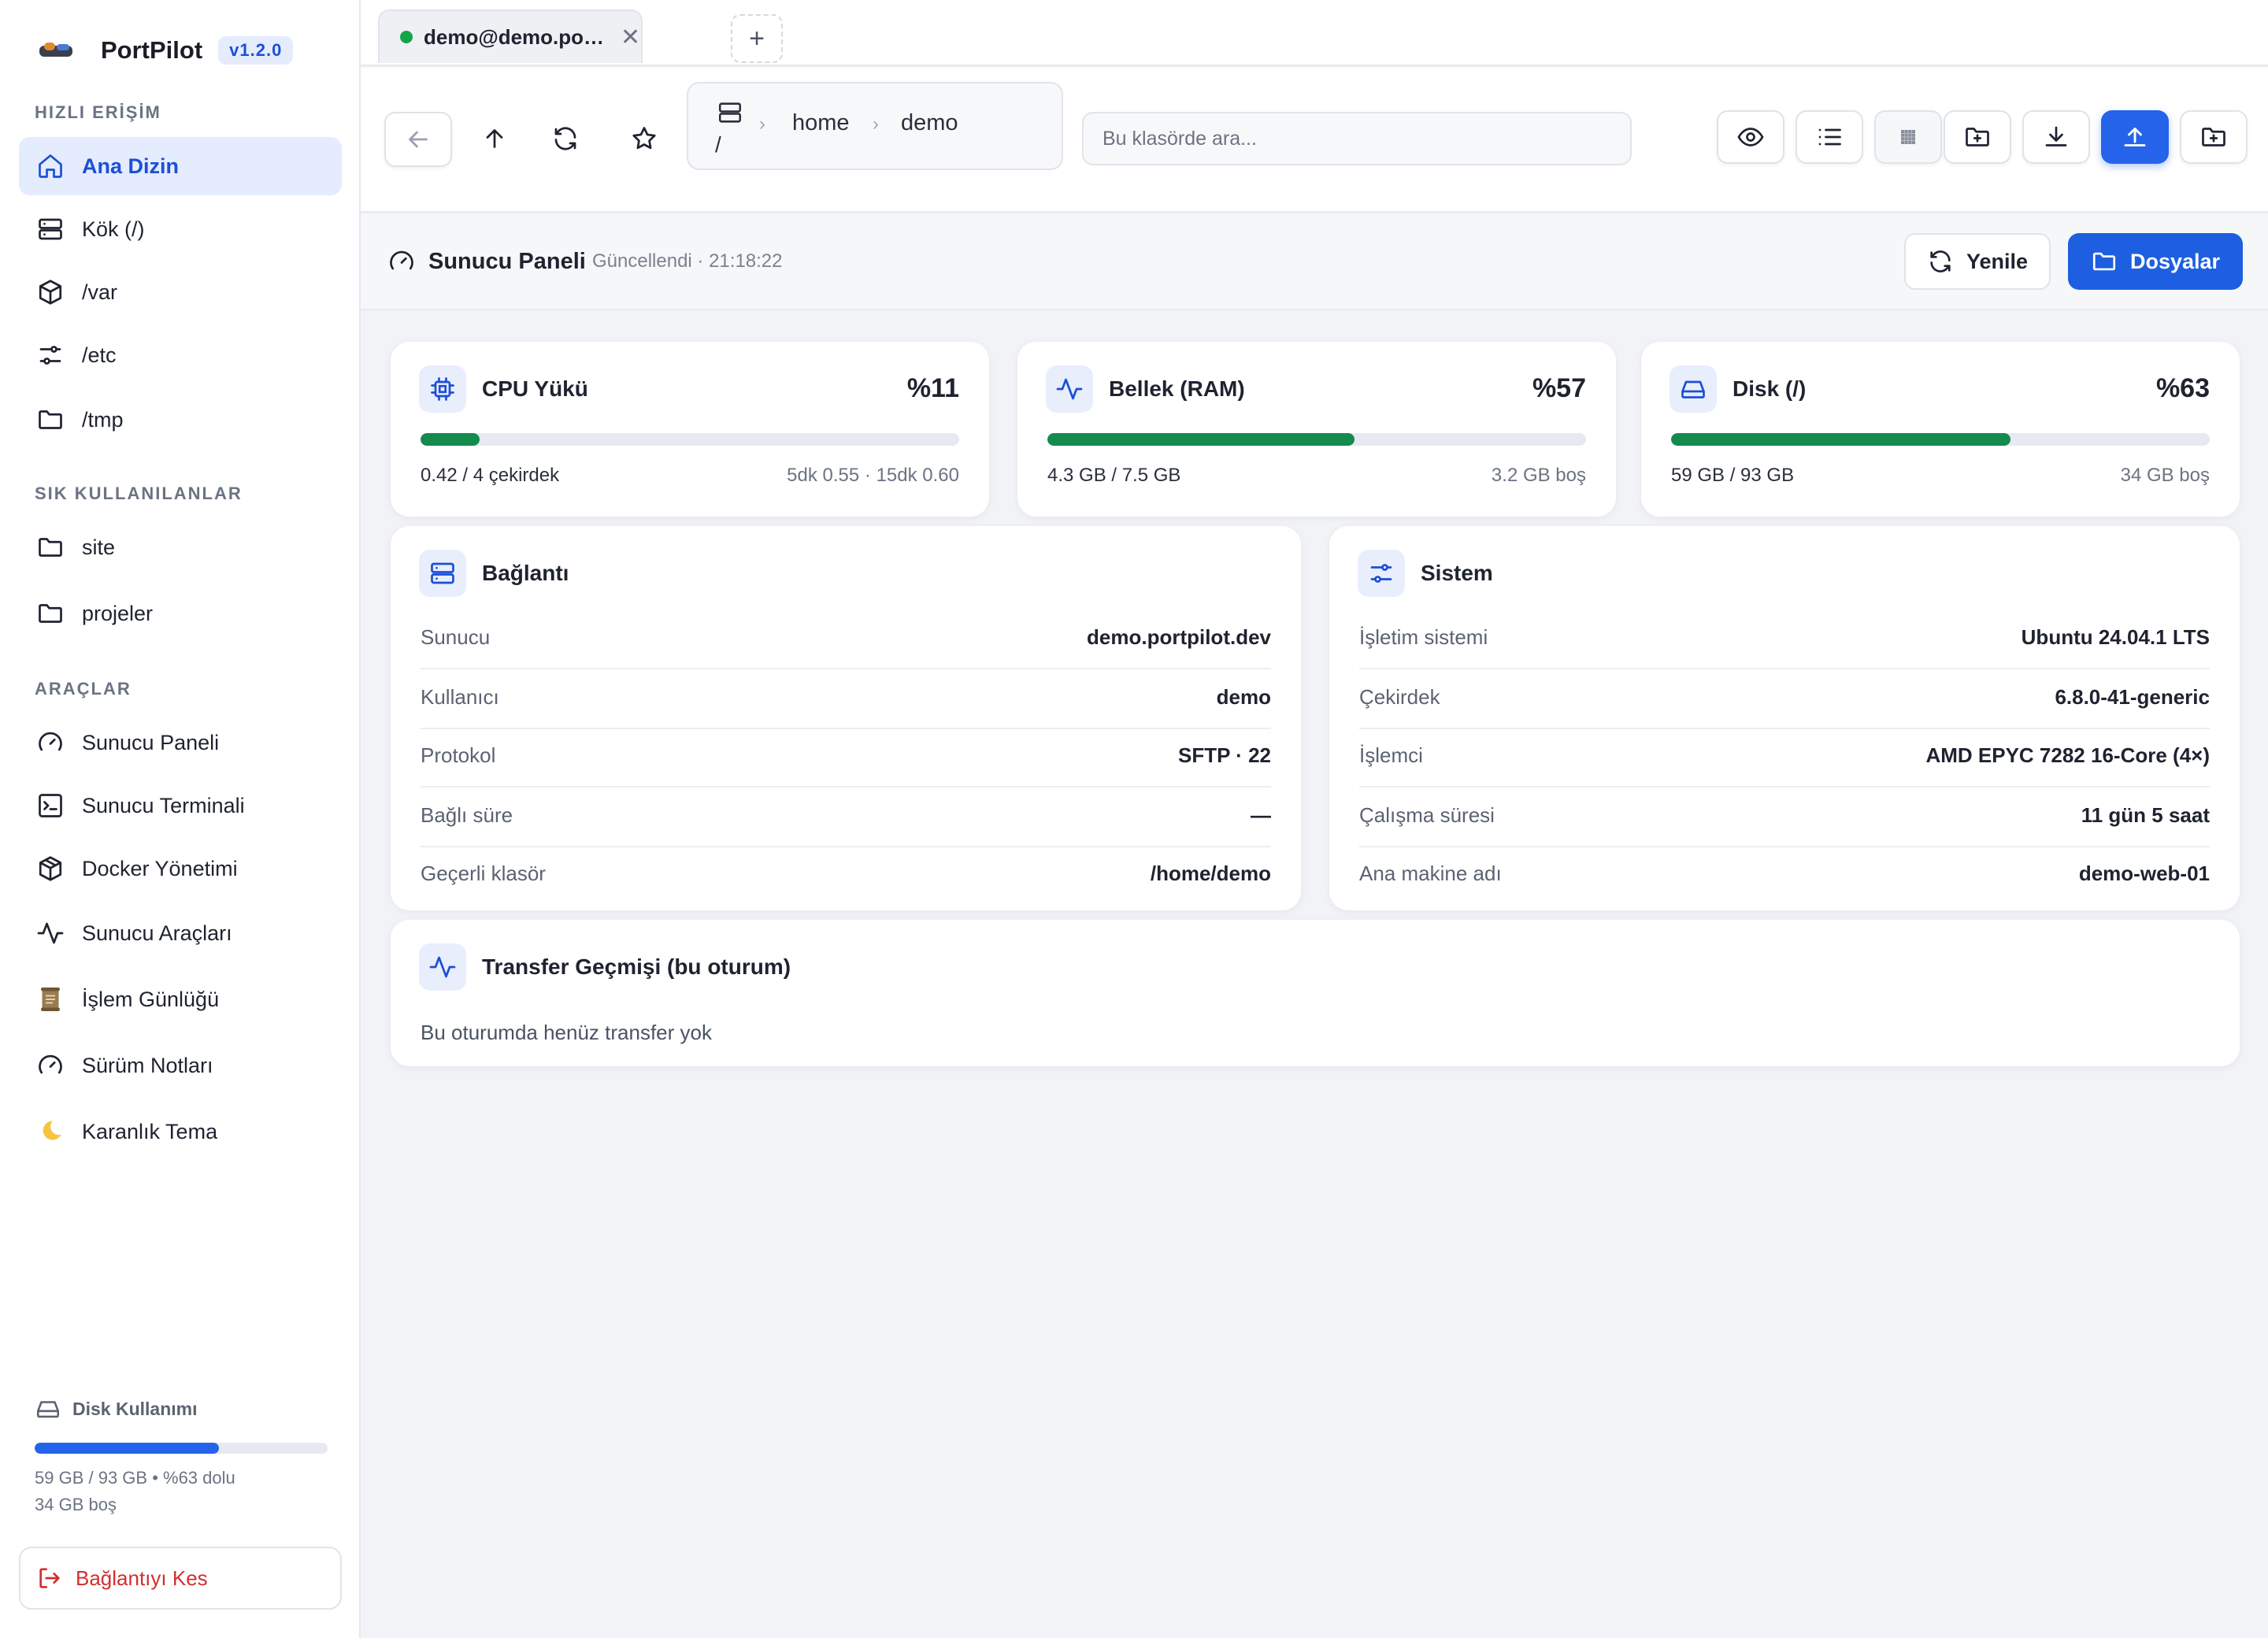 The image size is (2268, 1638). Describe the element at coordinates (180, 1131) in the screenshot. I see `sidebar-item-dark-theme: Karanlık Tema` at that location.